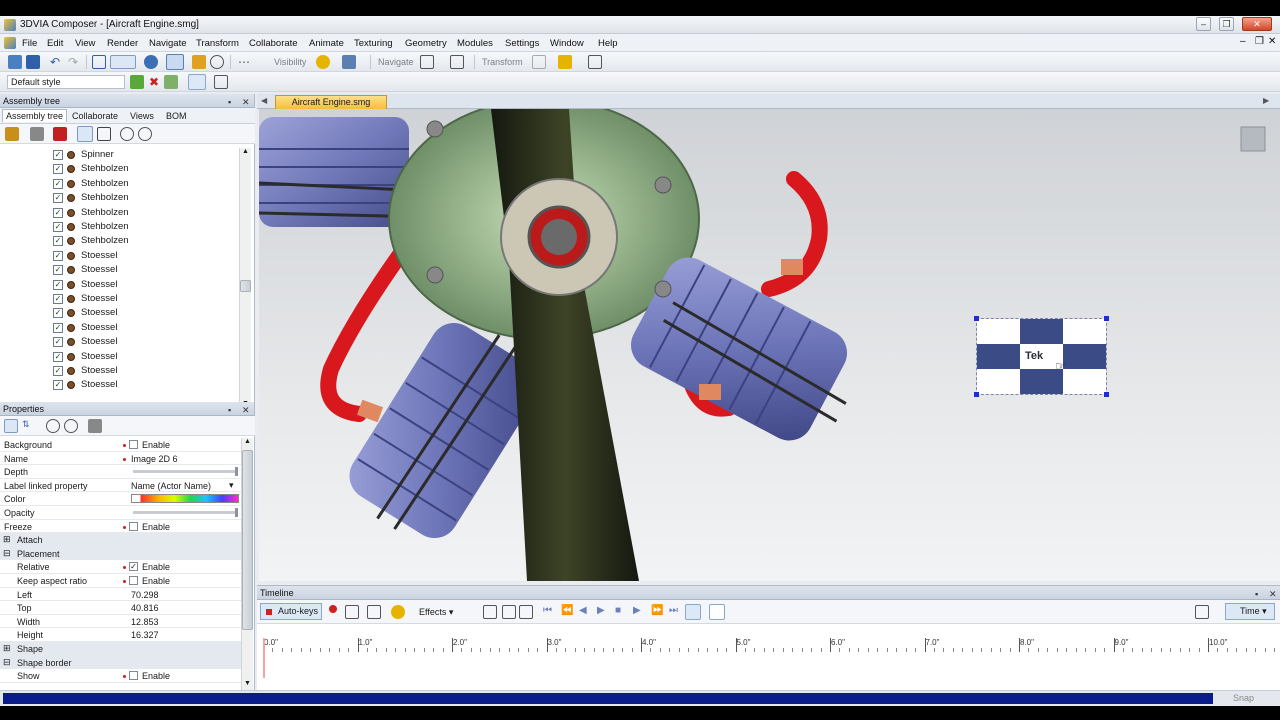 Image resolution: width=1280 pixels, height=720 pixels. Describe the element at coordinates (1041, 356) in the screenshot. I see `image-2d-selection: Tek ☞` at that location.